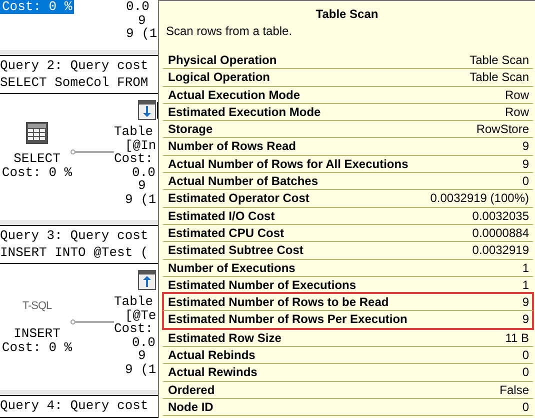 This screenshot has width=535, height=418. What do you see at coordinates (226, 233) in the screenshot?
I see `property-name: Estimated CPU Cost` at bounding box center [226, 233].